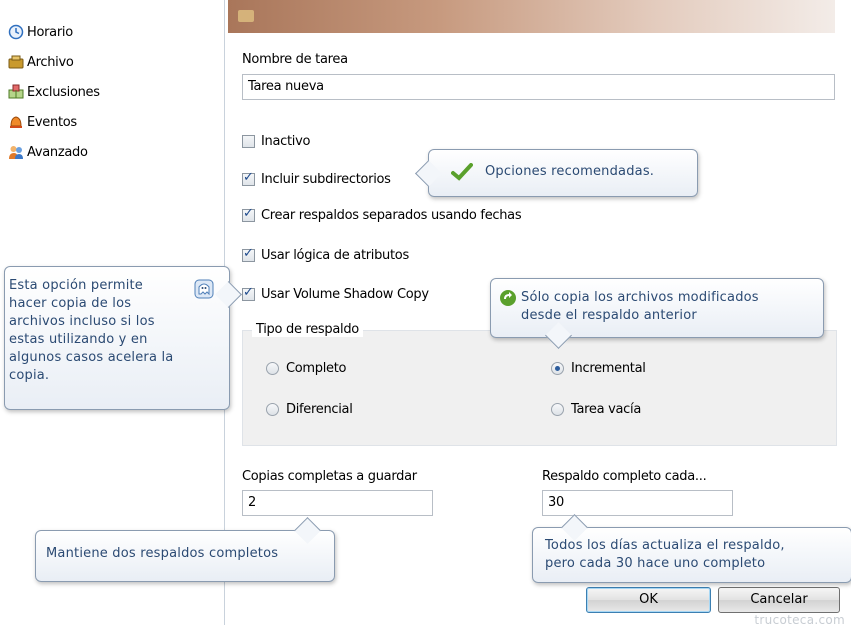  I want to click on inactive-checkbox: Inactivo, so click(276, 141).